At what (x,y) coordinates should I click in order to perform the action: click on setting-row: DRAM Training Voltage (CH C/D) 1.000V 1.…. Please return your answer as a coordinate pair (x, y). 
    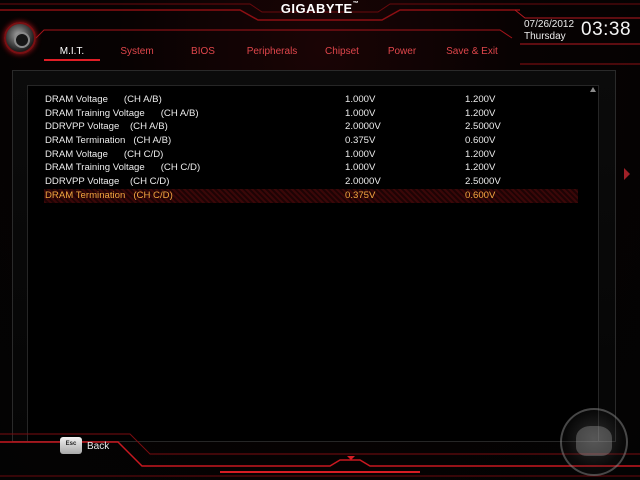
    Looking at the image, I should click on (311, 168).